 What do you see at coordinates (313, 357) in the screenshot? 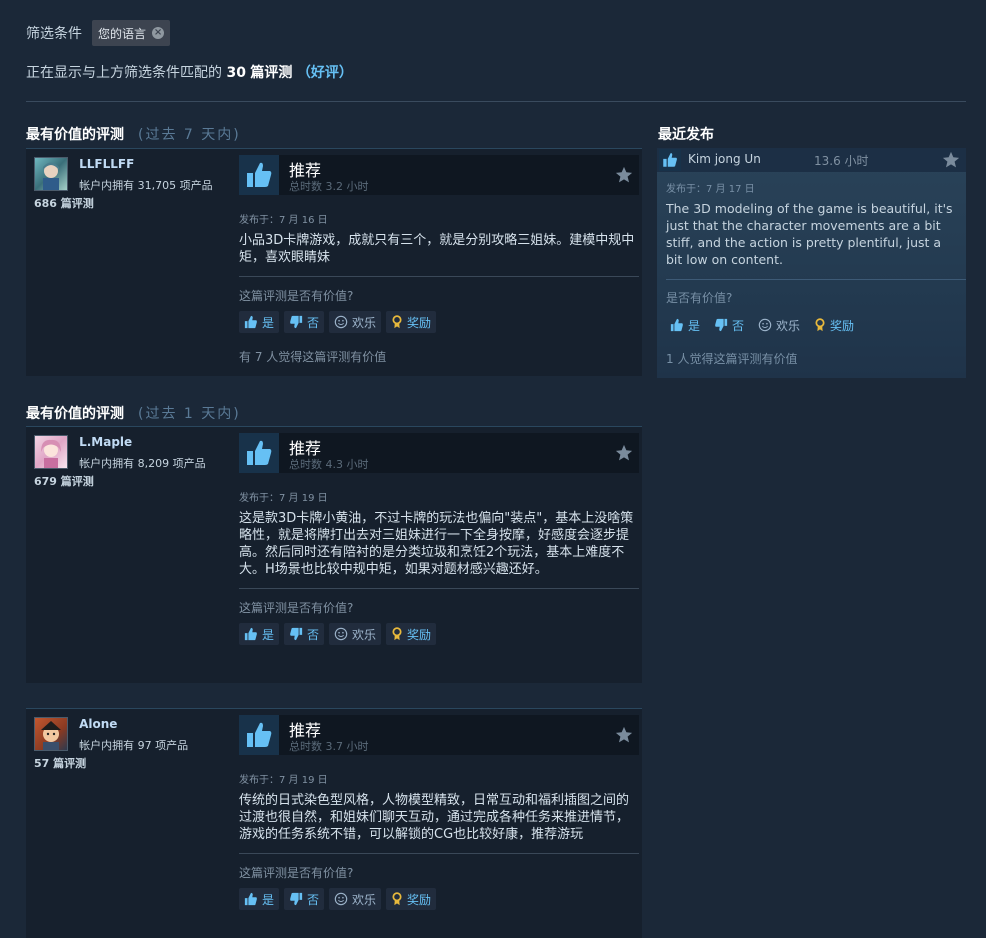
I see `found-helpful: 有 7 人觉得这篇评测有价值` at bounding box center [313, 357].